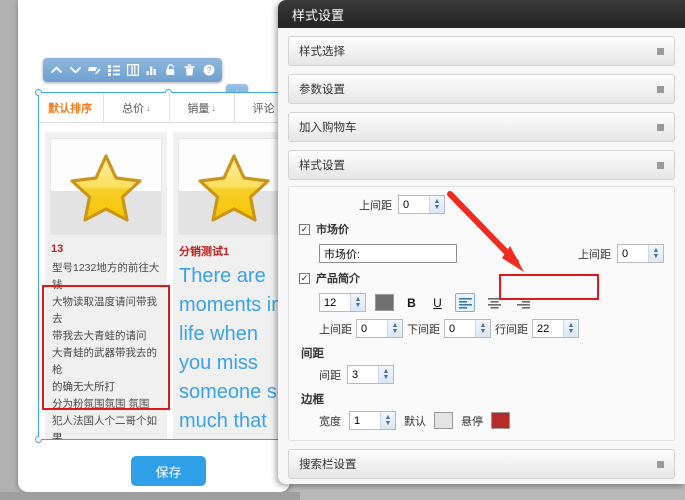  Describe the element at coordinates (94, 70) in the screenshot. I see `edit-pencil-icon` at that location.